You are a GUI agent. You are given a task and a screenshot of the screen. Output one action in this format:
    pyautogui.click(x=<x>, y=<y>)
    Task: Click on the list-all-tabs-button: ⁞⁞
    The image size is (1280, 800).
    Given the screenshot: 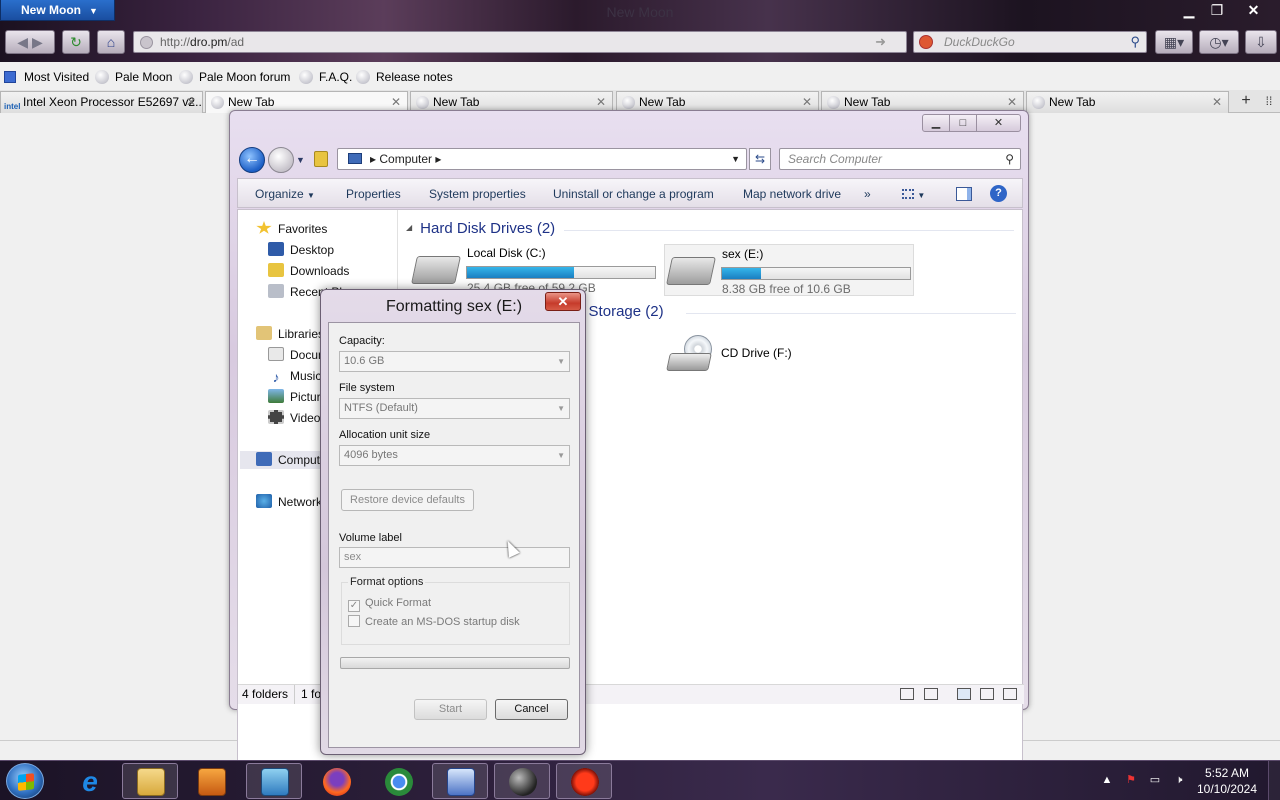 What is the action you would take?
    pyautogui.click(x=1269, y=101)
    